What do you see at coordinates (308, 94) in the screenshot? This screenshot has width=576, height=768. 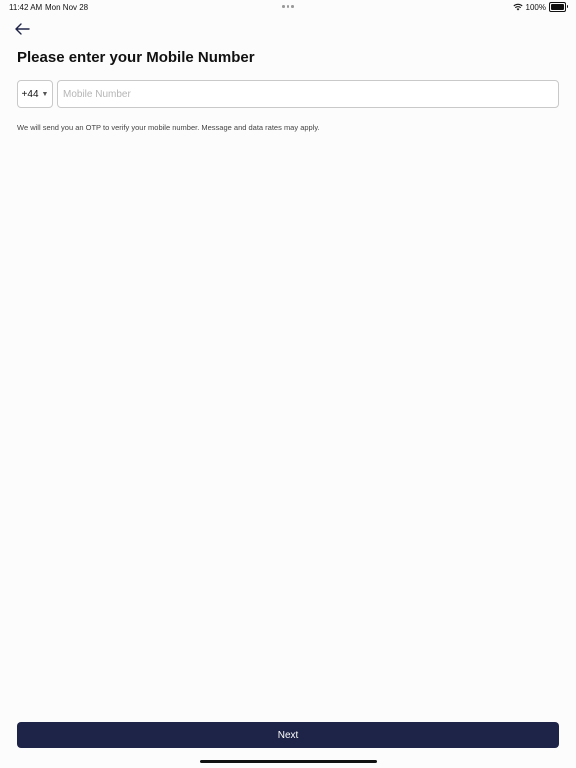 I see `mobile-number-input` at bounding box center [308, 94].